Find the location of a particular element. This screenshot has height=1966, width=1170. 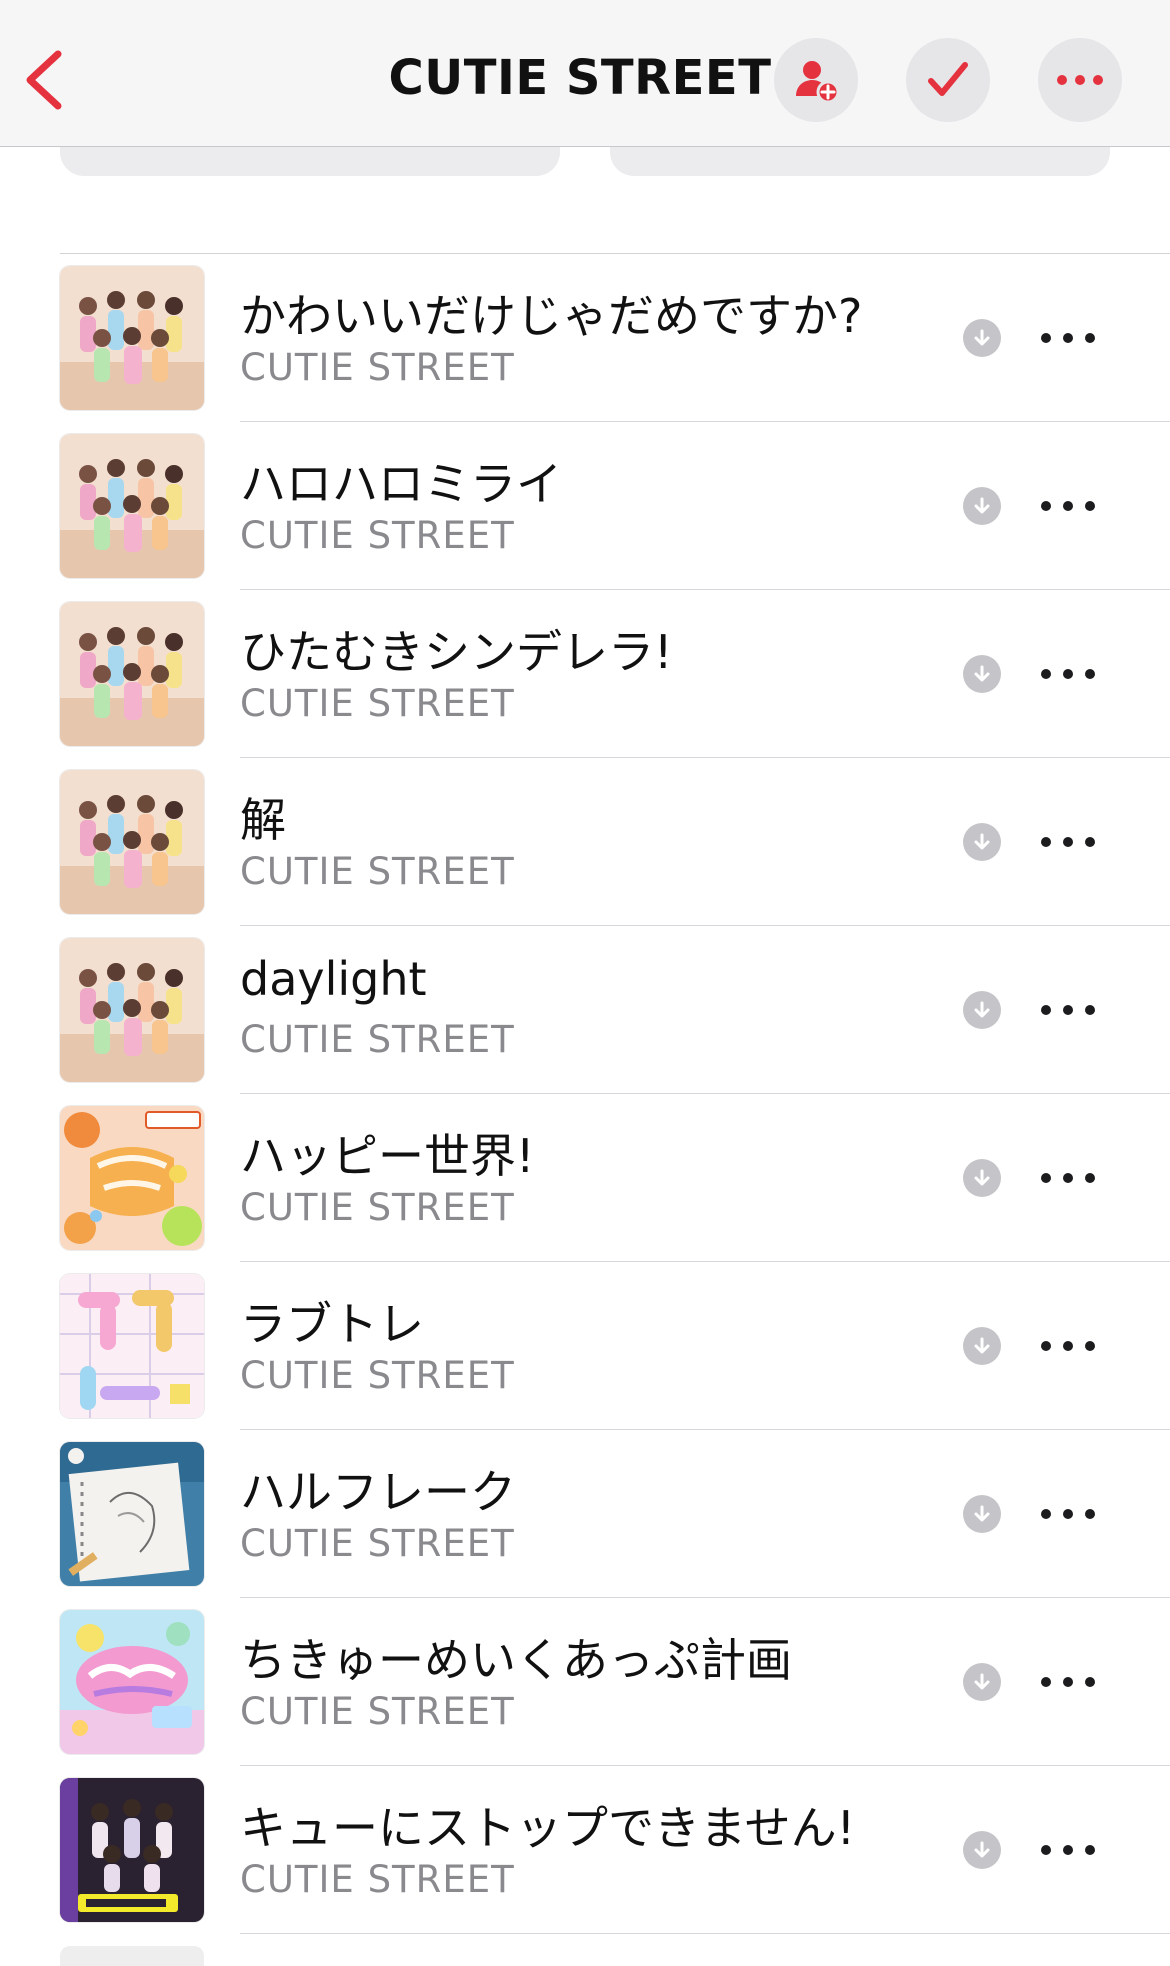

person-add-icon is located at coordinates (818, 82).